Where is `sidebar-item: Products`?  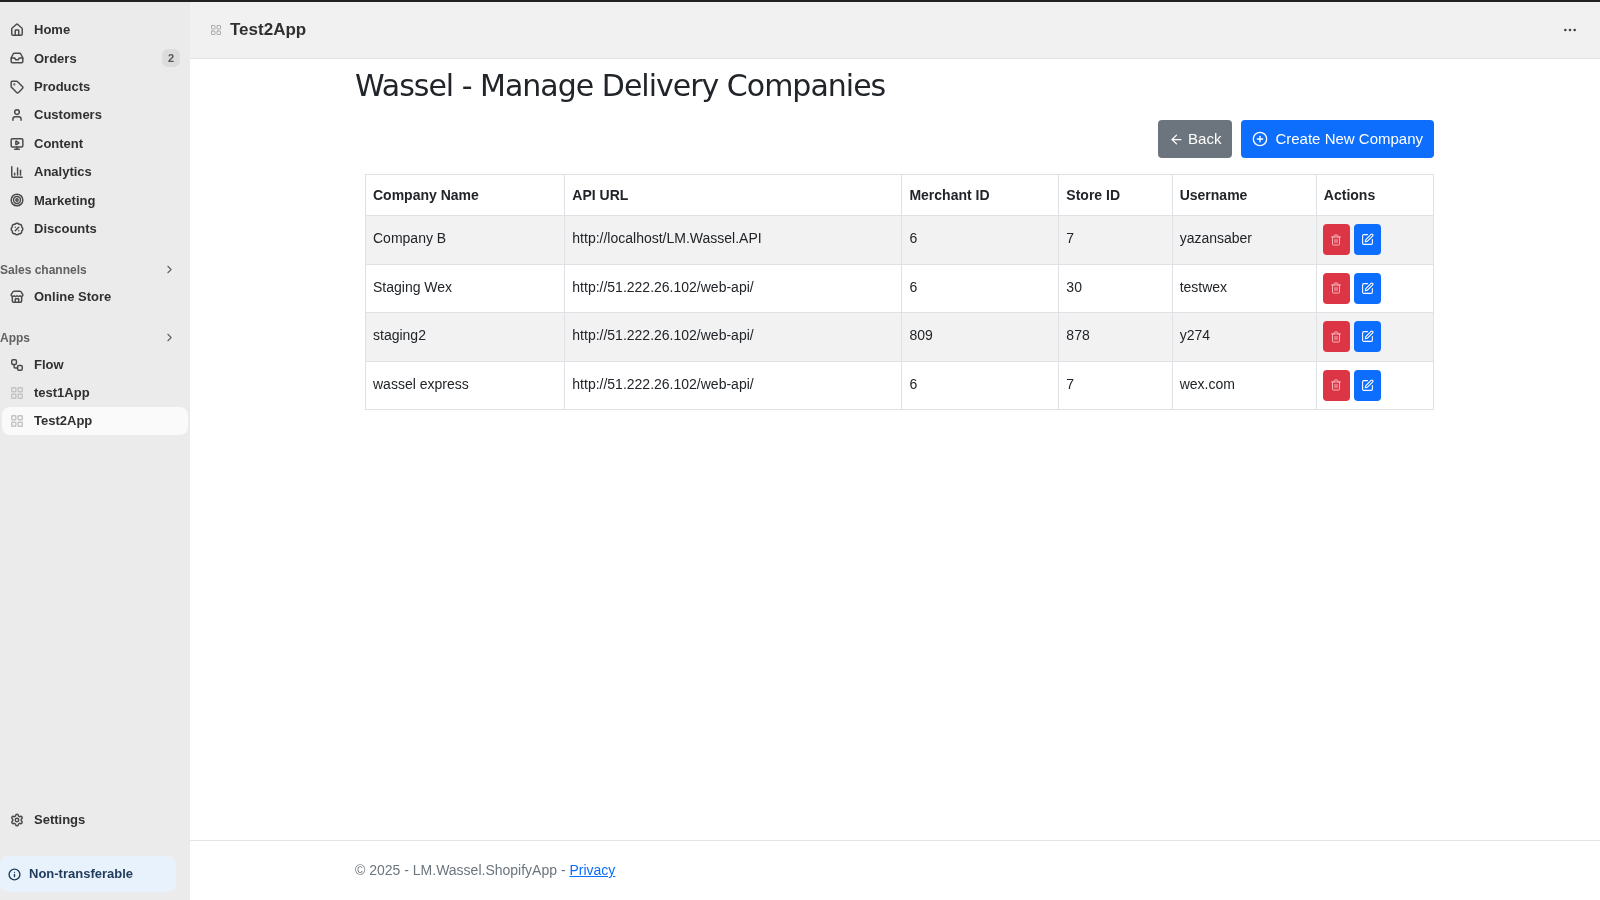 sidebar-item: Products is located at coordinates (95, 86).